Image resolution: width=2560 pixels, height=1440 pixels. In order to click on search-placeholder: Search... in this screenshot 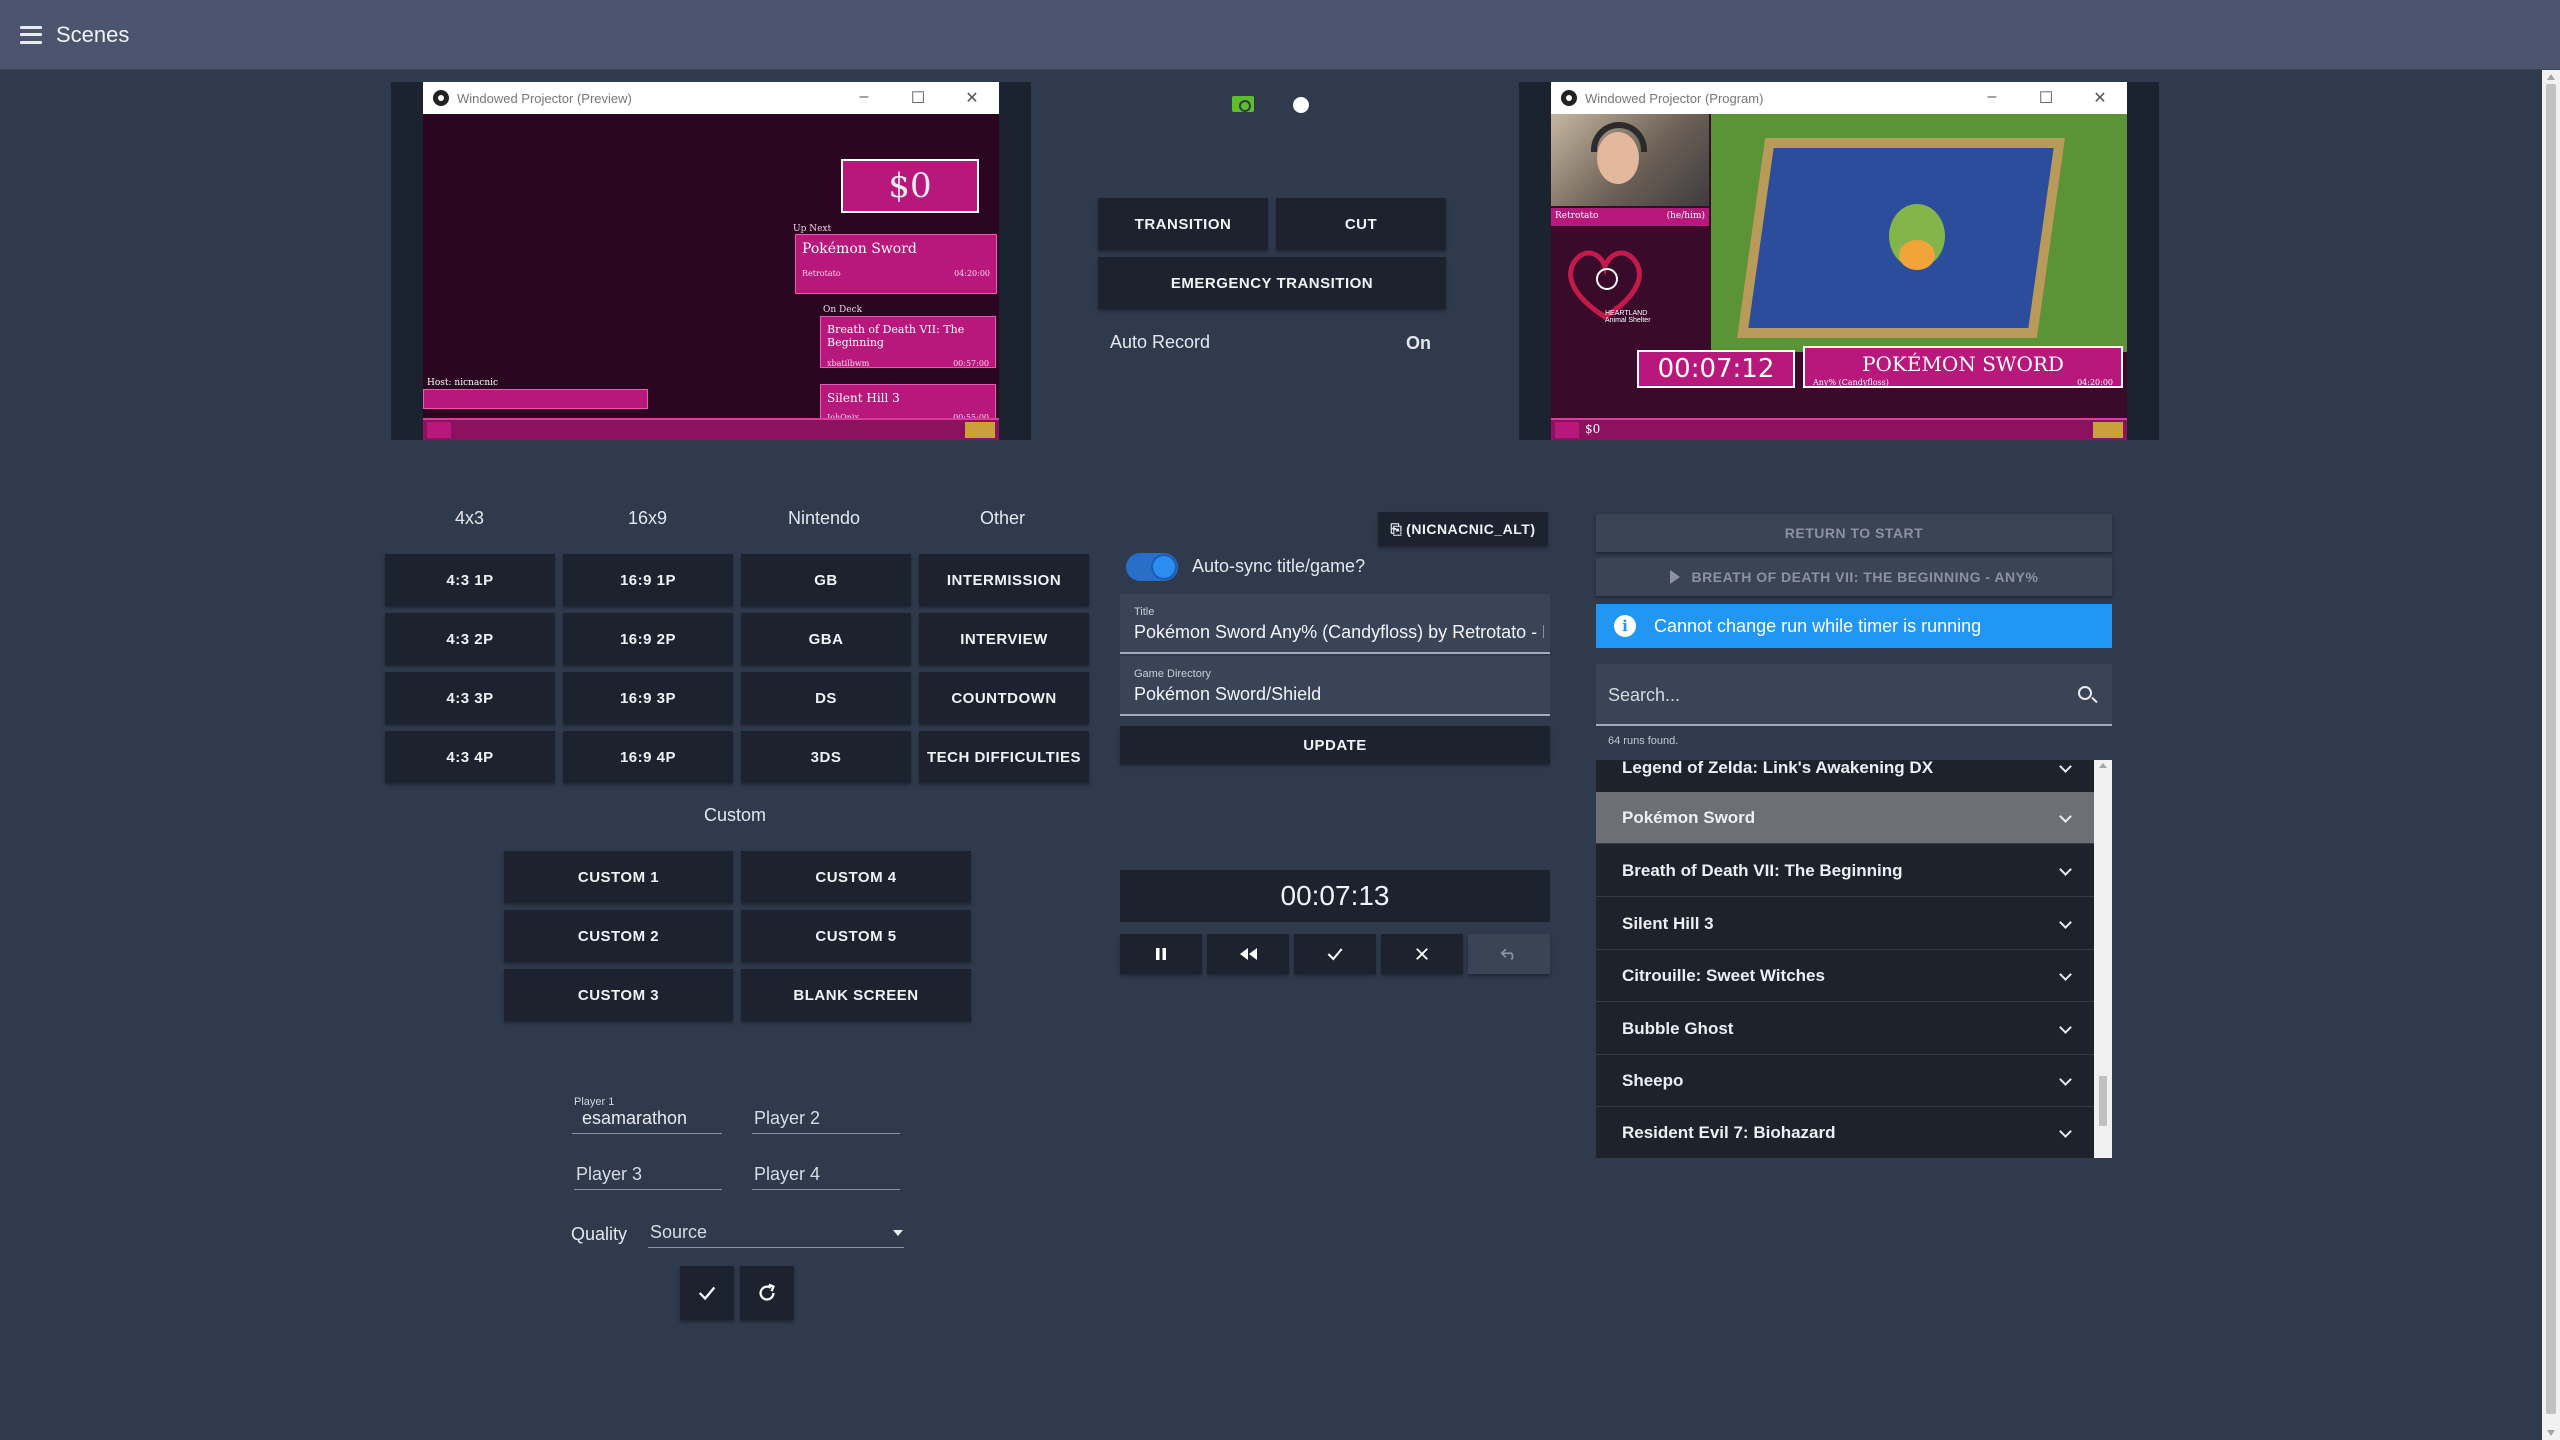, I will do `click(1644, 695)`.